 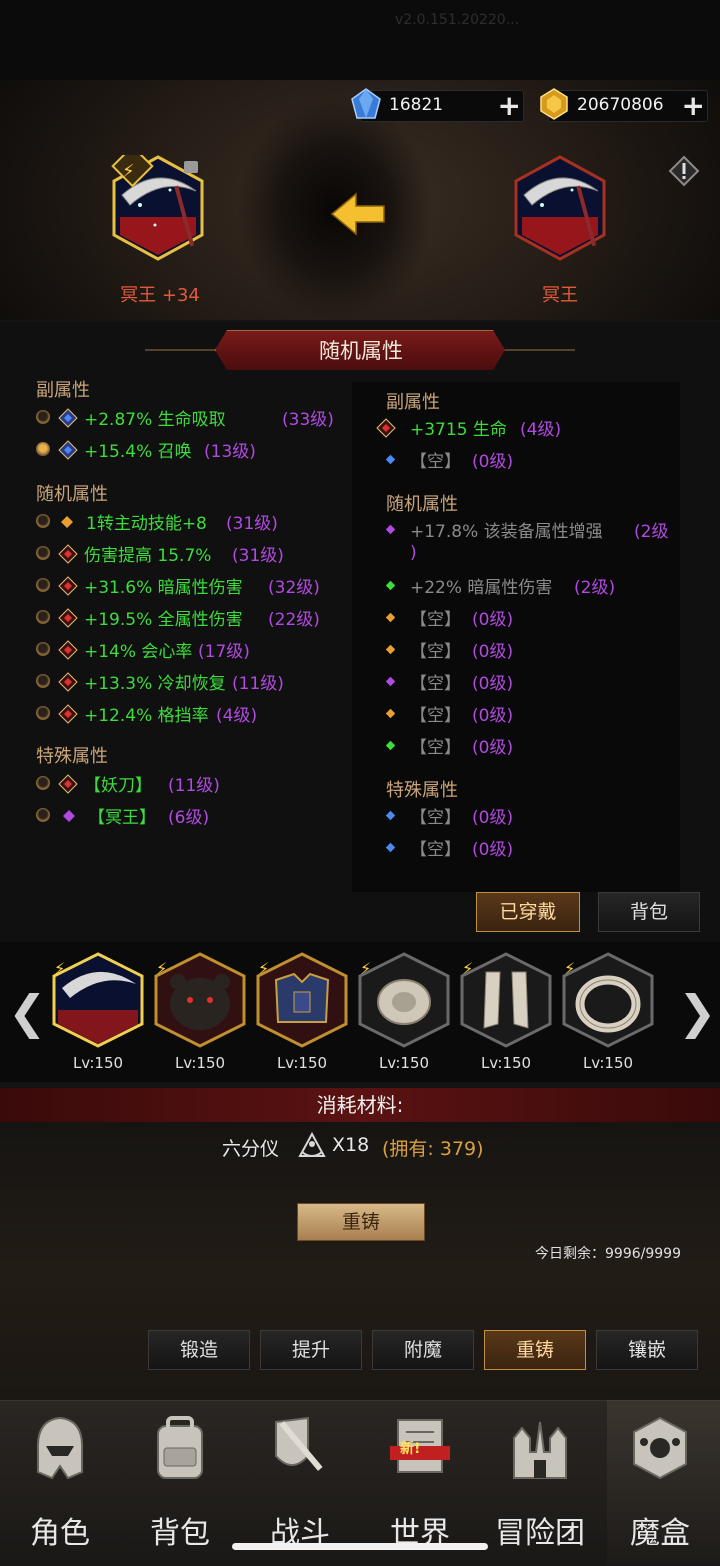 What do you see at coordinates (360, 1105) in the screenshot?
I see `material-title: 消耗材料:` at bounding box center [360, 1105].